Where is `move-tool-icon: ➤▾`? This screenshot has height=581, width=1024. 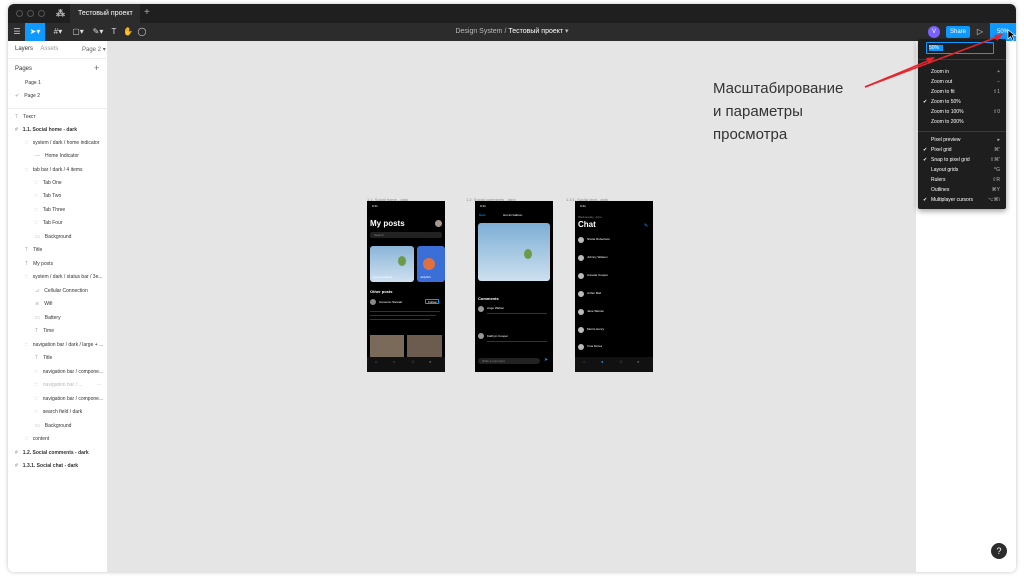
move-tool-icon: ➤▾ is located at coordinates (35, 32).